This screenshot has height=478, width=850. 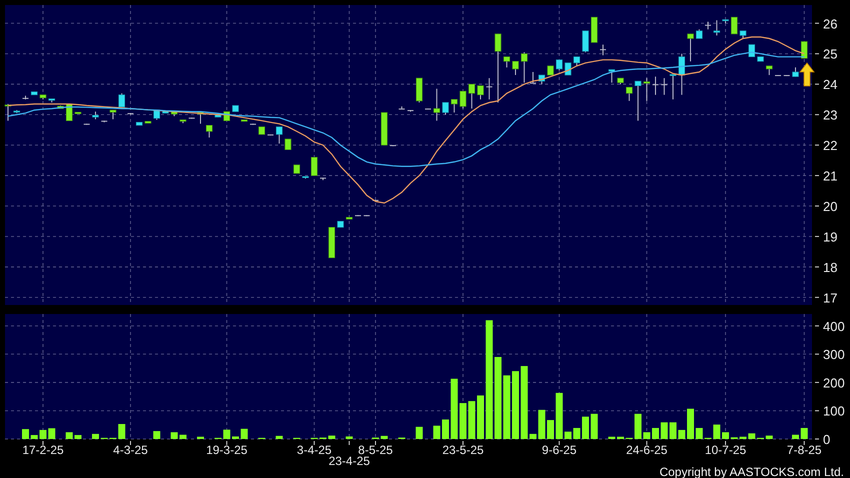 What do you see at coordinates (830, 24) in the screenshot?
I see `axis-label: 26` at bounding box center [830, 24].